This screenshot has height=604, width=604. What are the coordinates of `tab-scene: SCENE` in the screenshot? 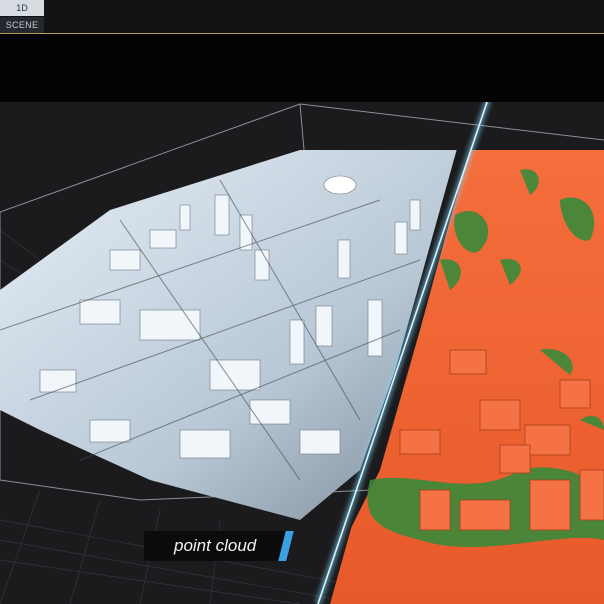 It's located at (22, 25).